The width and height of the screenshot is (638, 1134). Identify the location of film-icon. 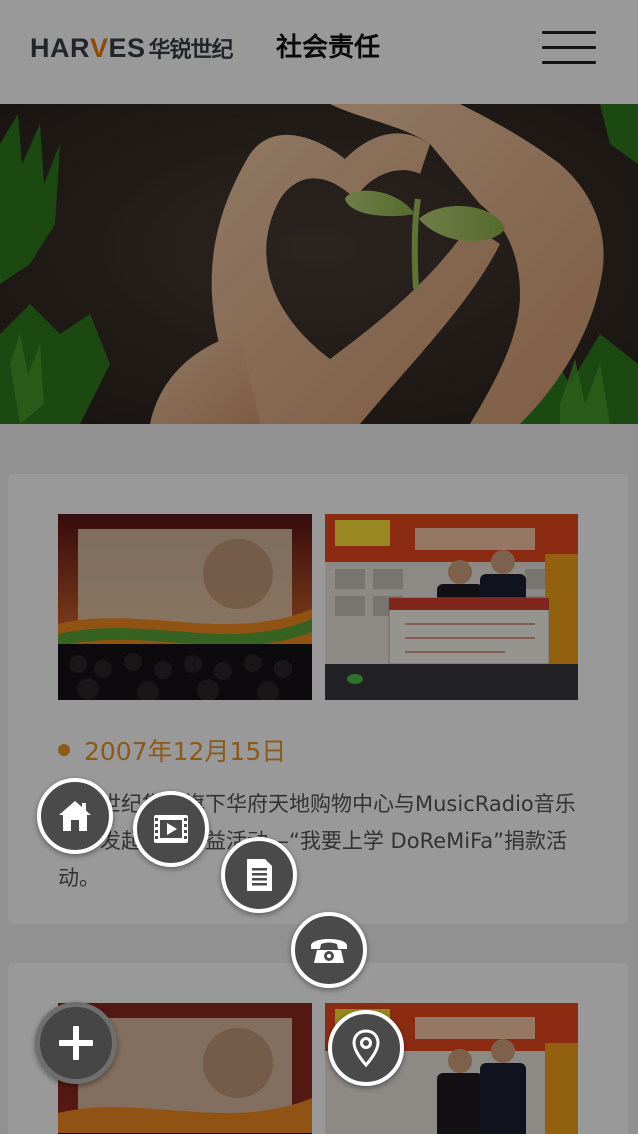
(171, 829).